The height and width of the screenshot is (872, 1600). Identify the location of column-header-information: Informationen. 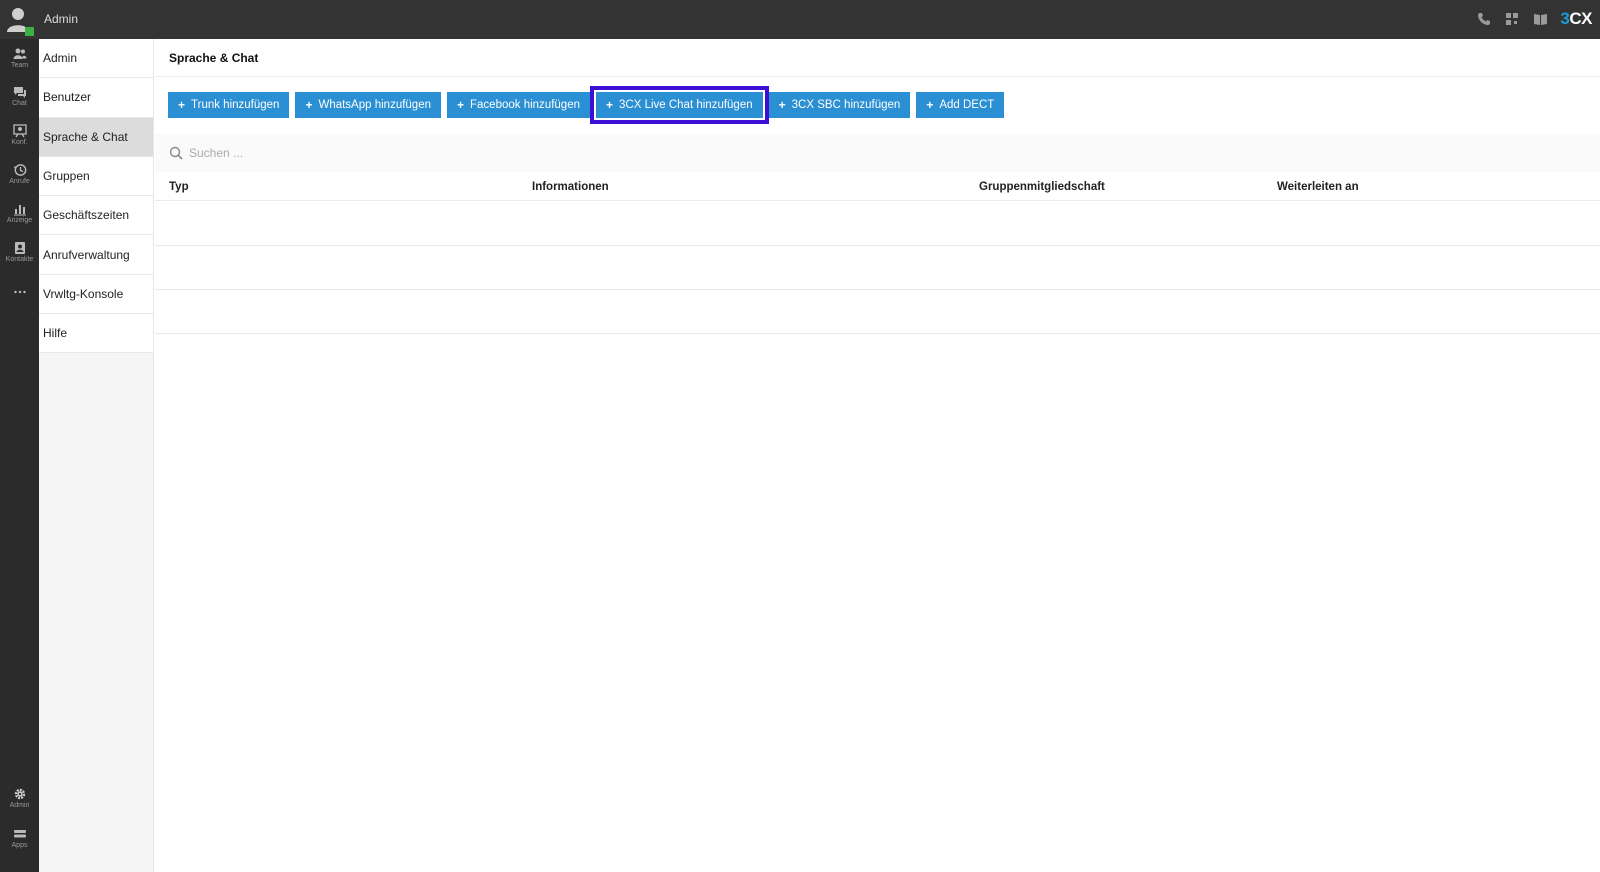
(570, 187).